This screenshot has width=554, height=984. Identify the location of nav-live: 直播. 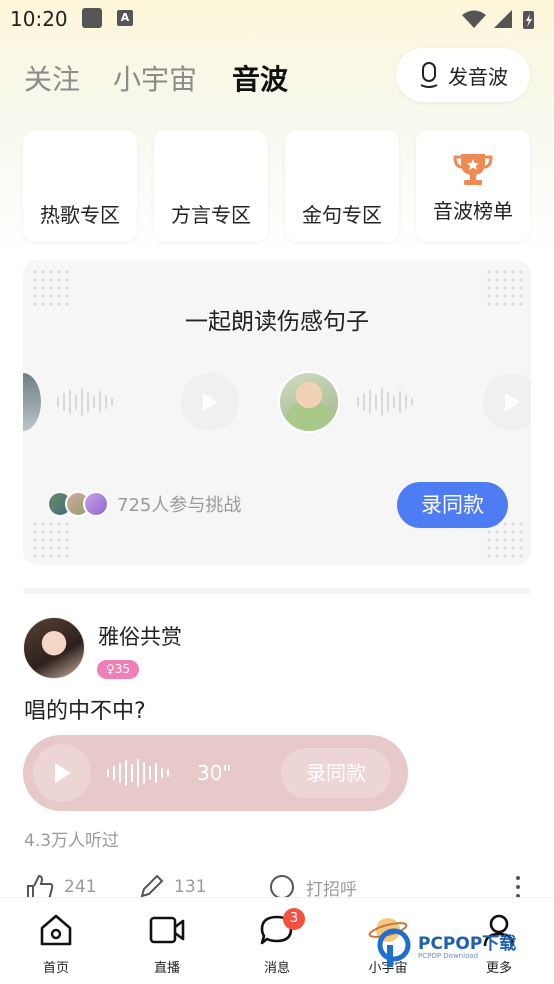
(167, 944).